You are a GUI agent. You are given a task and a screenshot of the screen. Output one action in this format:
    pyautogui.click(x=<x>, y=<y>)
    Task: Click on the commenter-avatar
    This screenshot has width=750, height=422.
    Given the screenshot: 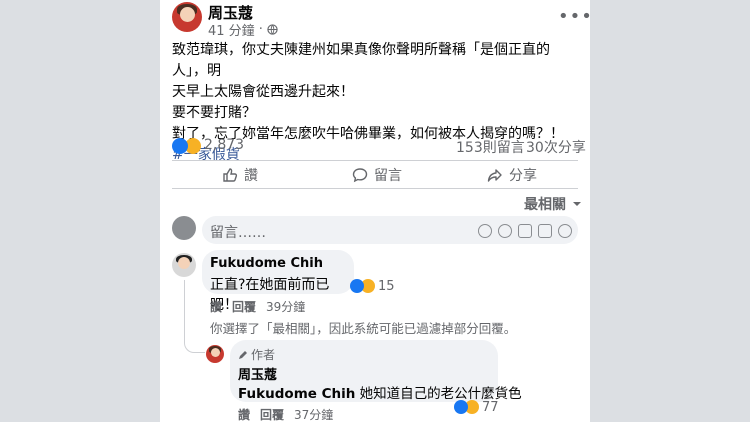 What is the action you would take?
    pyautogui.click(x=184, y=265)
    